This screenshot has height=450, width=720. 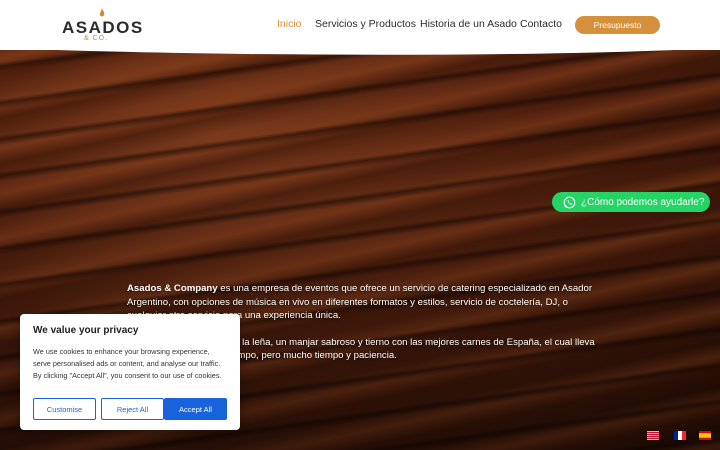 I want to click on nav-item-contacto: Contacto, so click(x=541, y=24).